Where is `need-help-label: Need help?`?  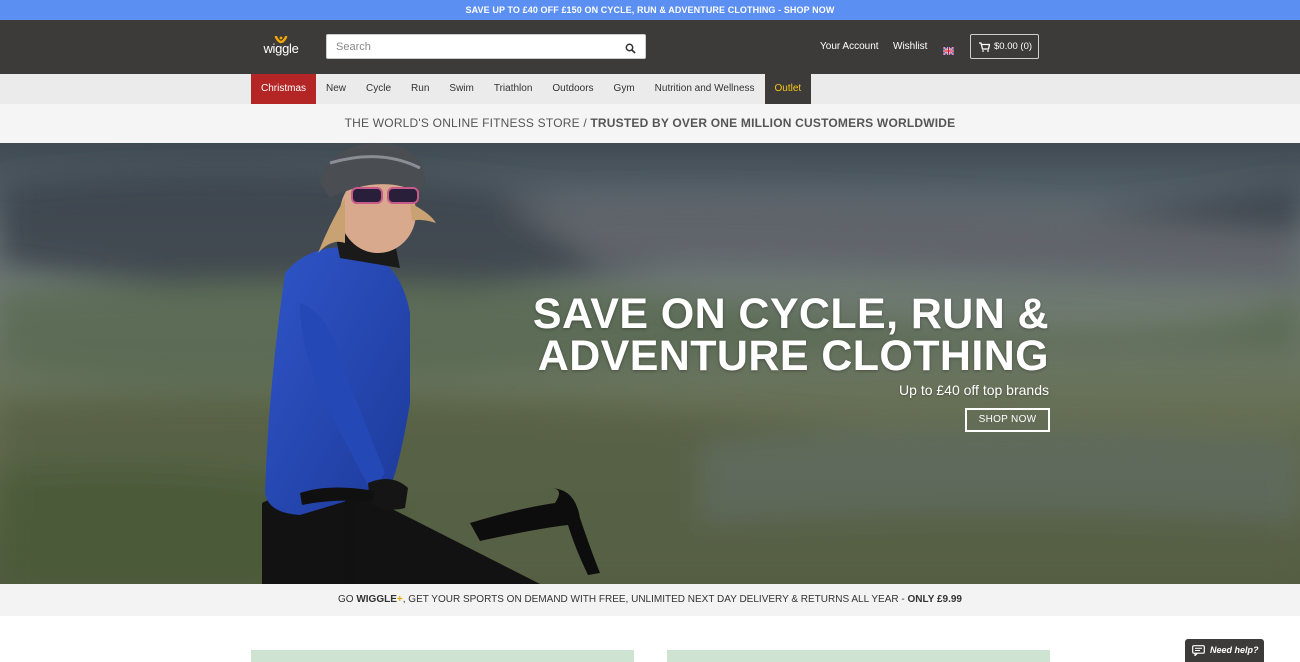 need-help-label: Need help? is located at coordinates (1234, 650).